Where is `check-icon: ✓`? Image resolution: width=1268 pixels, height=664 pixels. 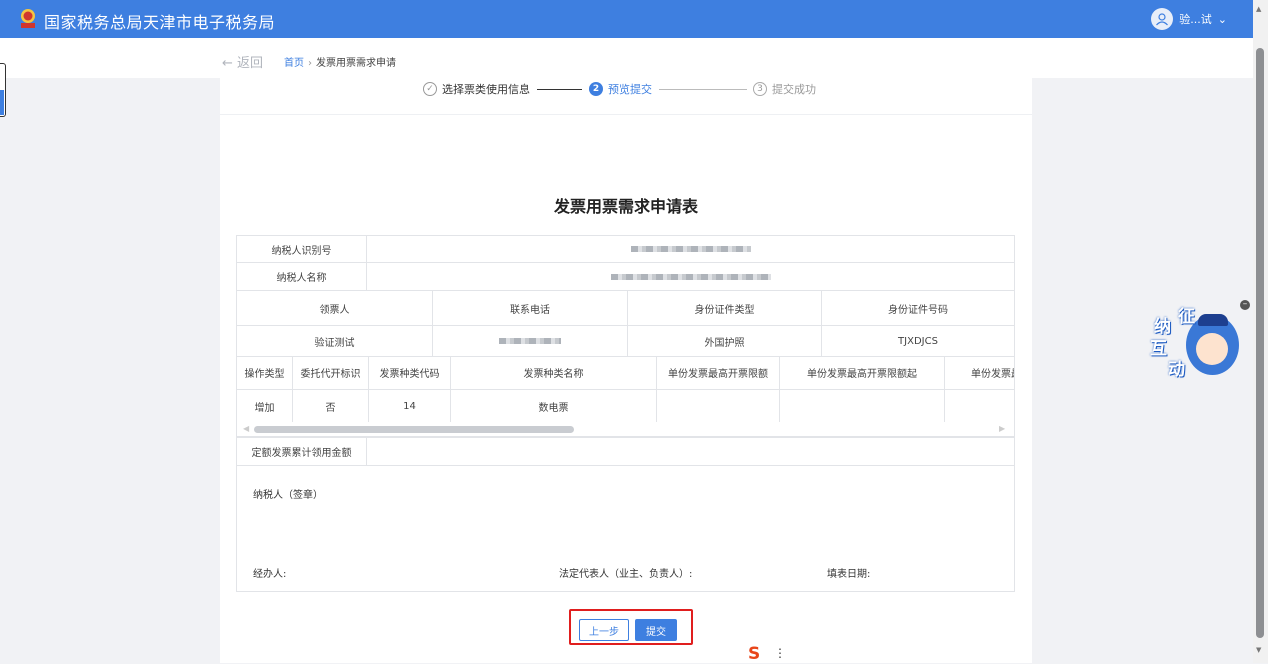
check-icon: ✓ is located at coordinates (430, 89).